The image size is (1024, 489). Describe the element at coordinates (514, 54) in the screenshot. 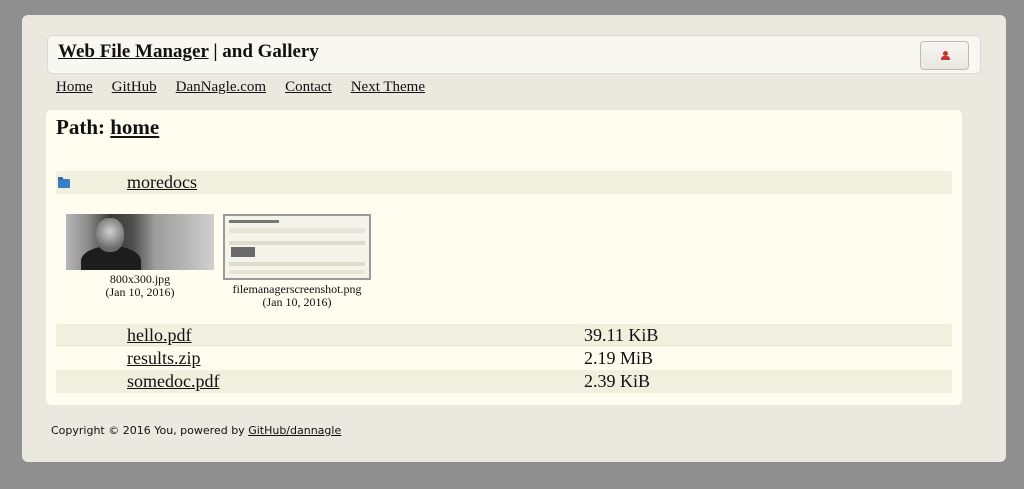

I see `app-header: Web File Manager | and Gallery` at that location.